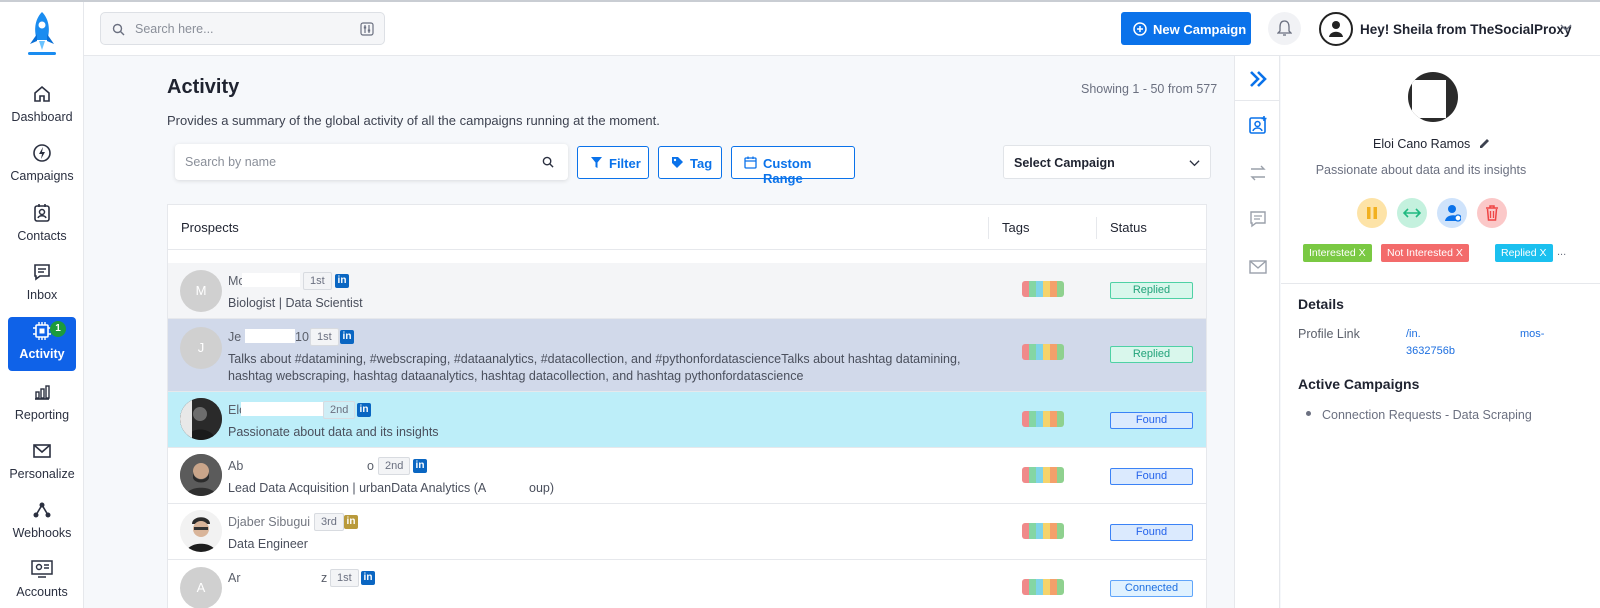 Image resolution: width=1600 pixels, height=608 pixels. What do you see at coordinates (1427, 415) in the screenshot?
I see `active-campaign-item: Connection Requests - Data Scraping` at bounding box center [1427, 415].